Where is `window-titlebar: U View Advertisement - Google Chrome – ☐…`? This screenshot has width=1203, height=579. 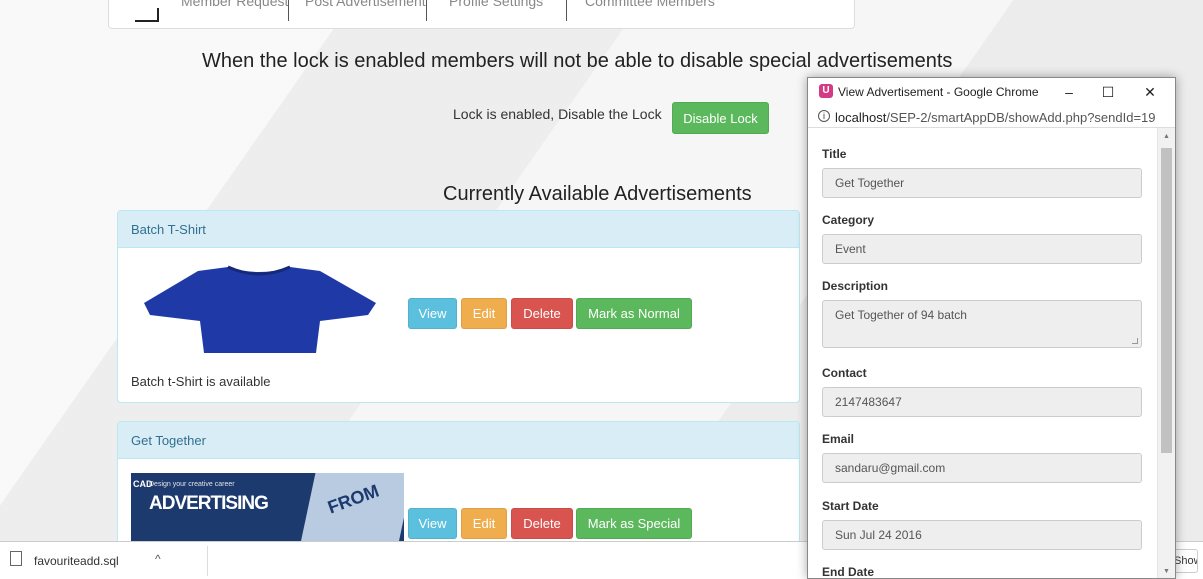
window-titlebar: U View Advertisement - Google Chrome – ☐… is located at coordinates (991, 92).